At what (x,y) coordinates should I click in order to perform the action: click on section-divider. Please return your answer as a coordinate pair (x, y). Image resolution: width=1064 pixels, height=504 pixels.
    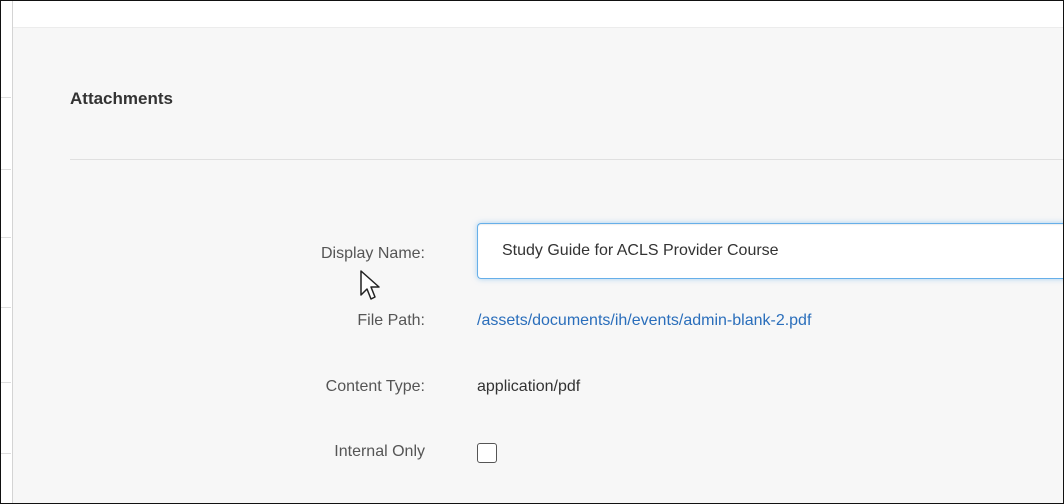
    Looking at the image, I should click on (566, 159).